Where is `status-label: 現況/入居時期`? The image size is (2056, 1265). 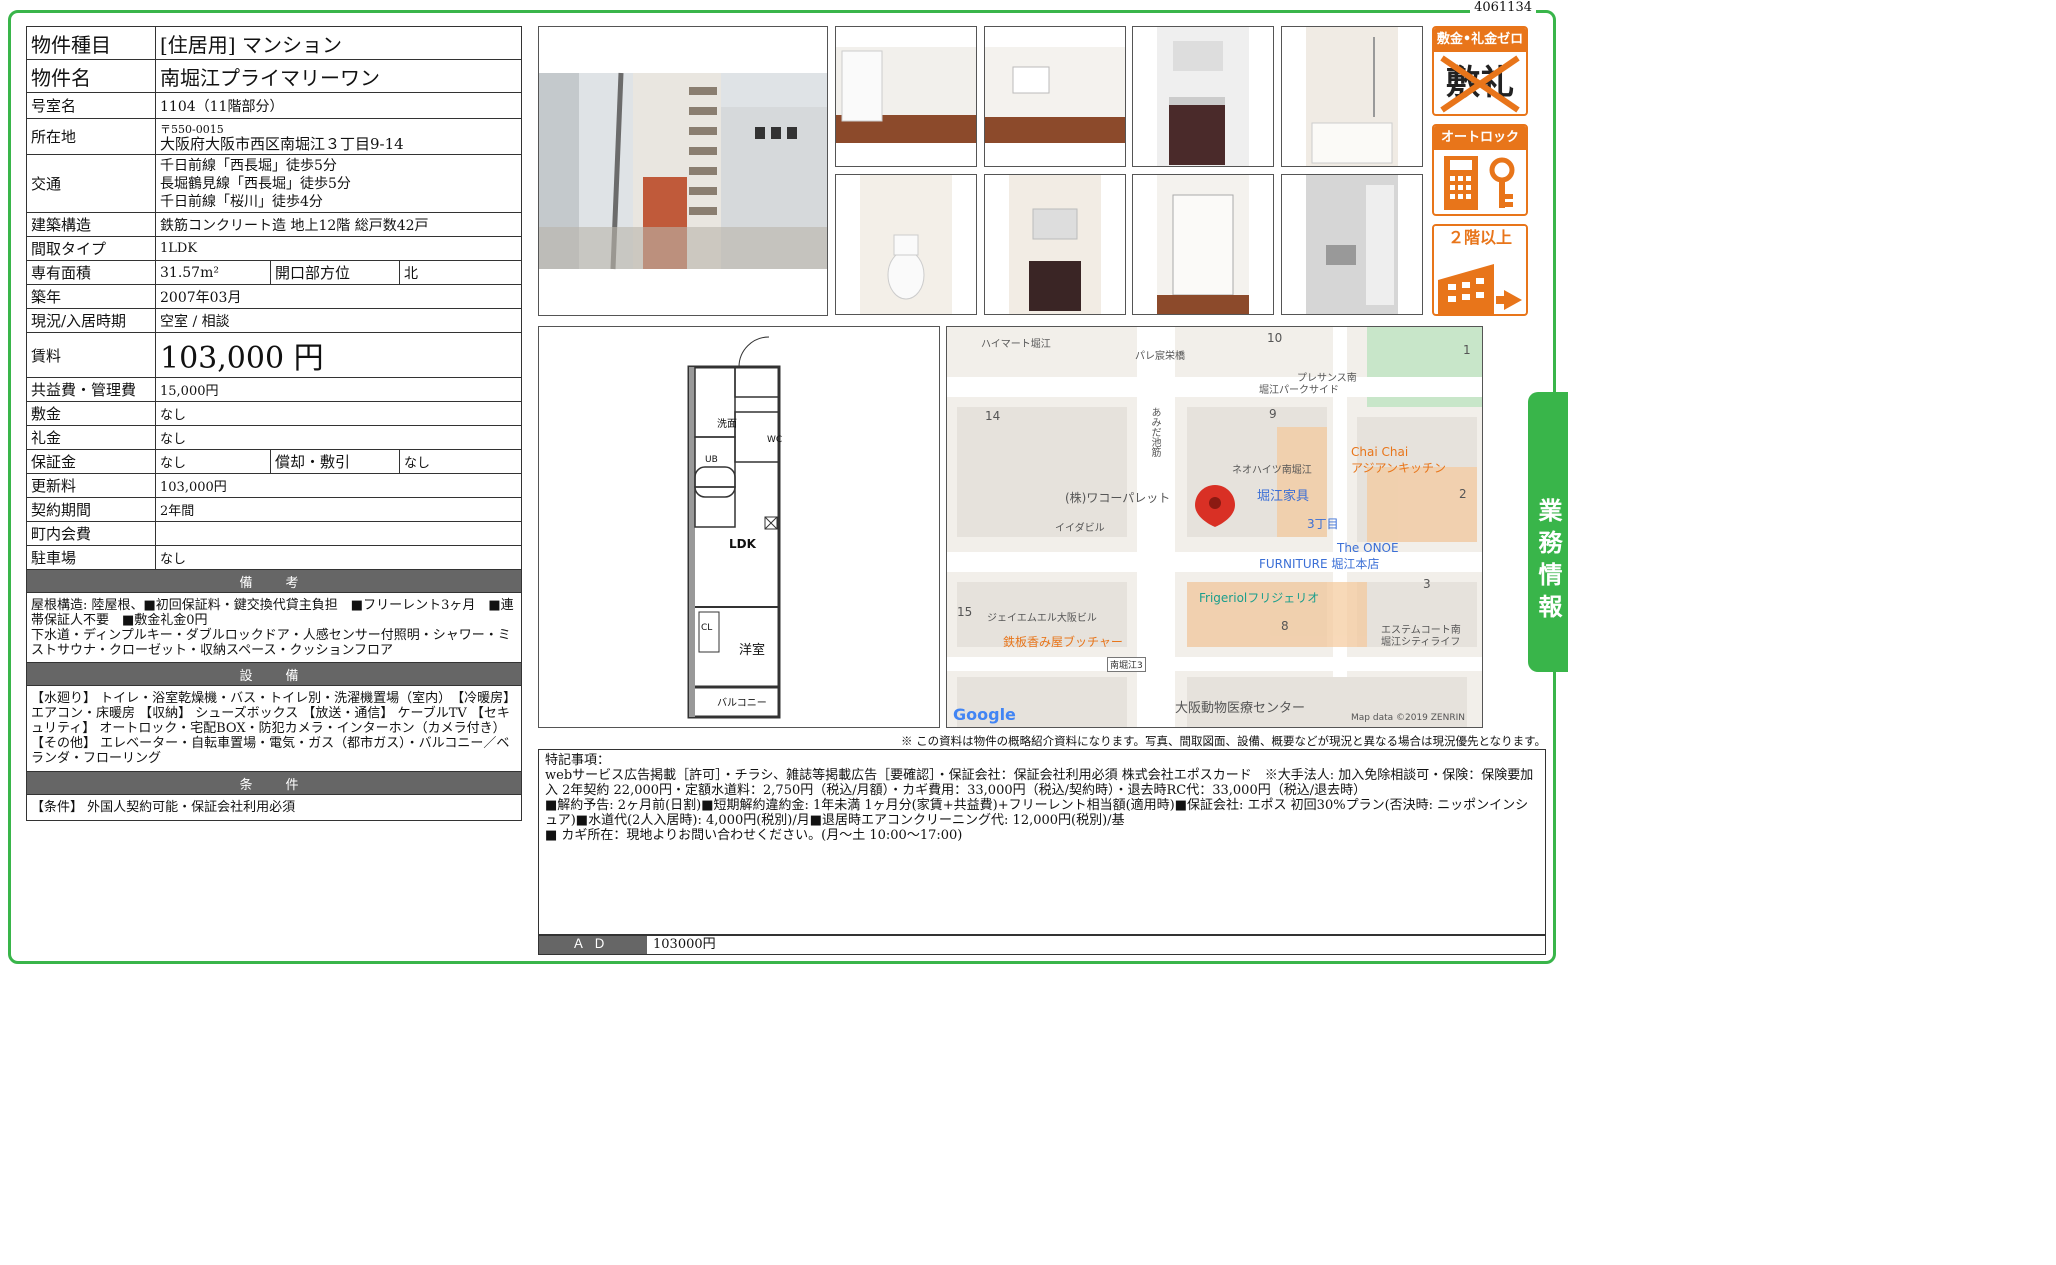
status-label: 現況/入居時期 is located at coordinates (91, 320).